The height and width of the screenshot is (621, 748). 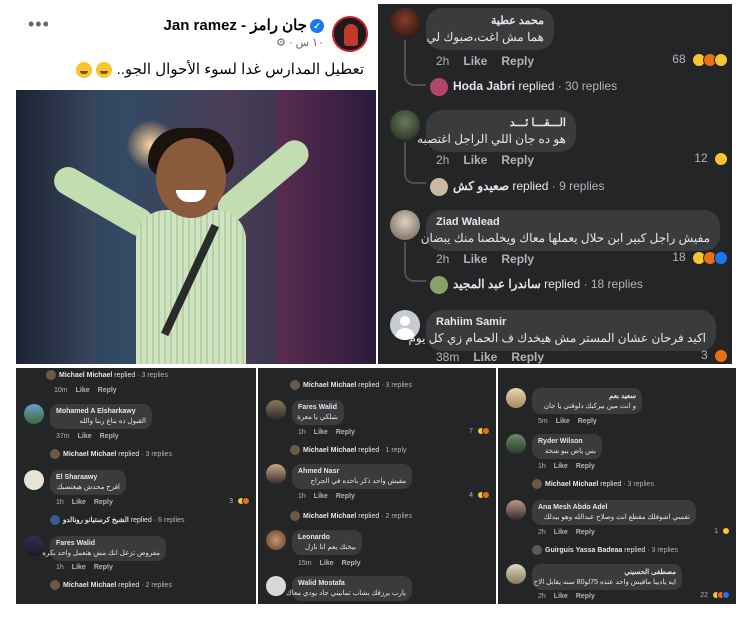 I want to click on commenter-name: Walid Mostafa, so click(x=352, y=583).